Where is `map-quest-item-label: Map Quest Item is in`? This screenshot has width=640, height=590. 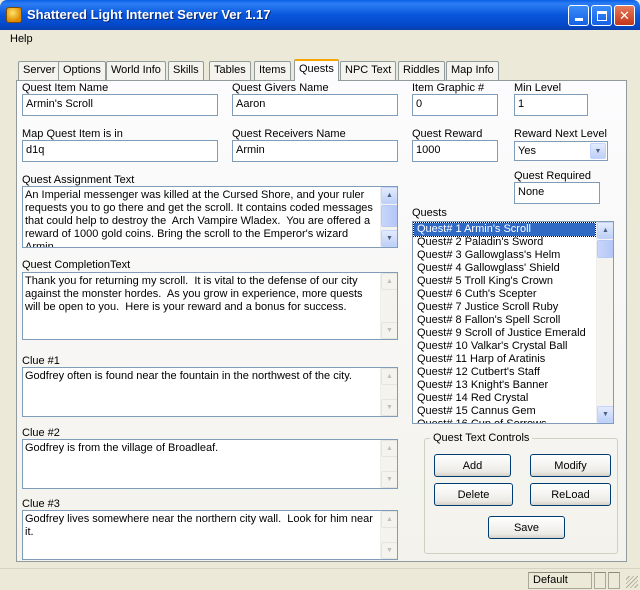
map-quest-item-label: Map Quest Item is in is located at coordinates (72, 134).